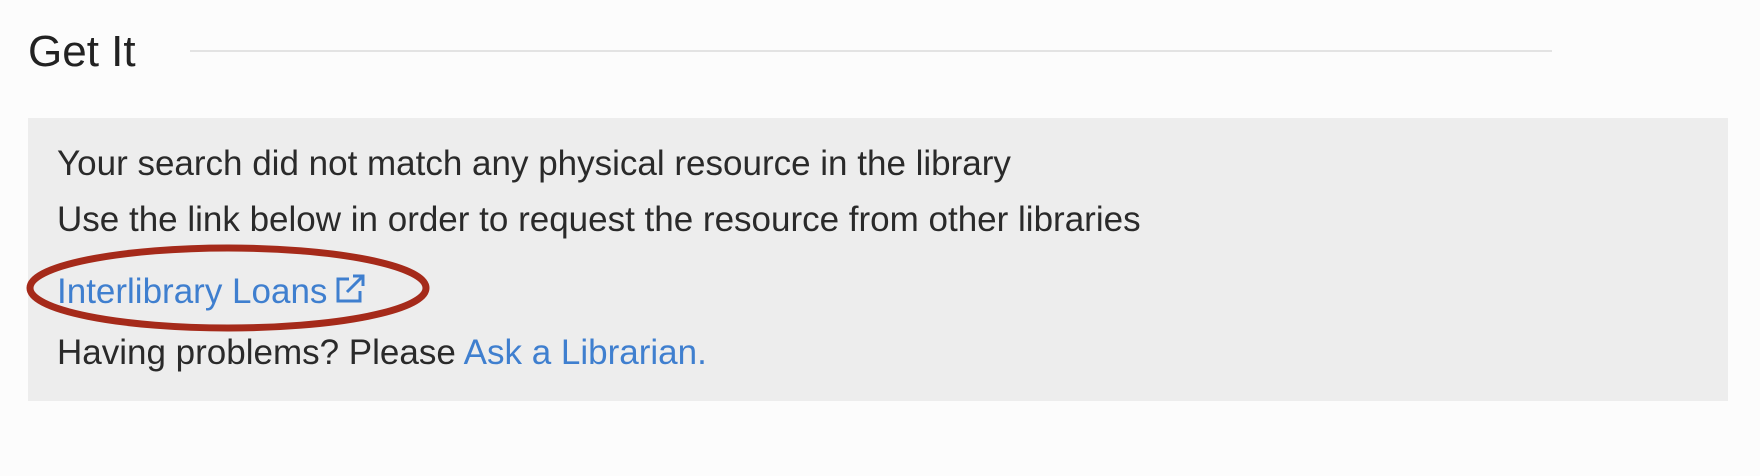 The height and width of the screenshot is (476, 1760). What do you see at coordinates (351, 288) in the screenshot?
I see `external-link-icon` at bounding box center [351, 288].